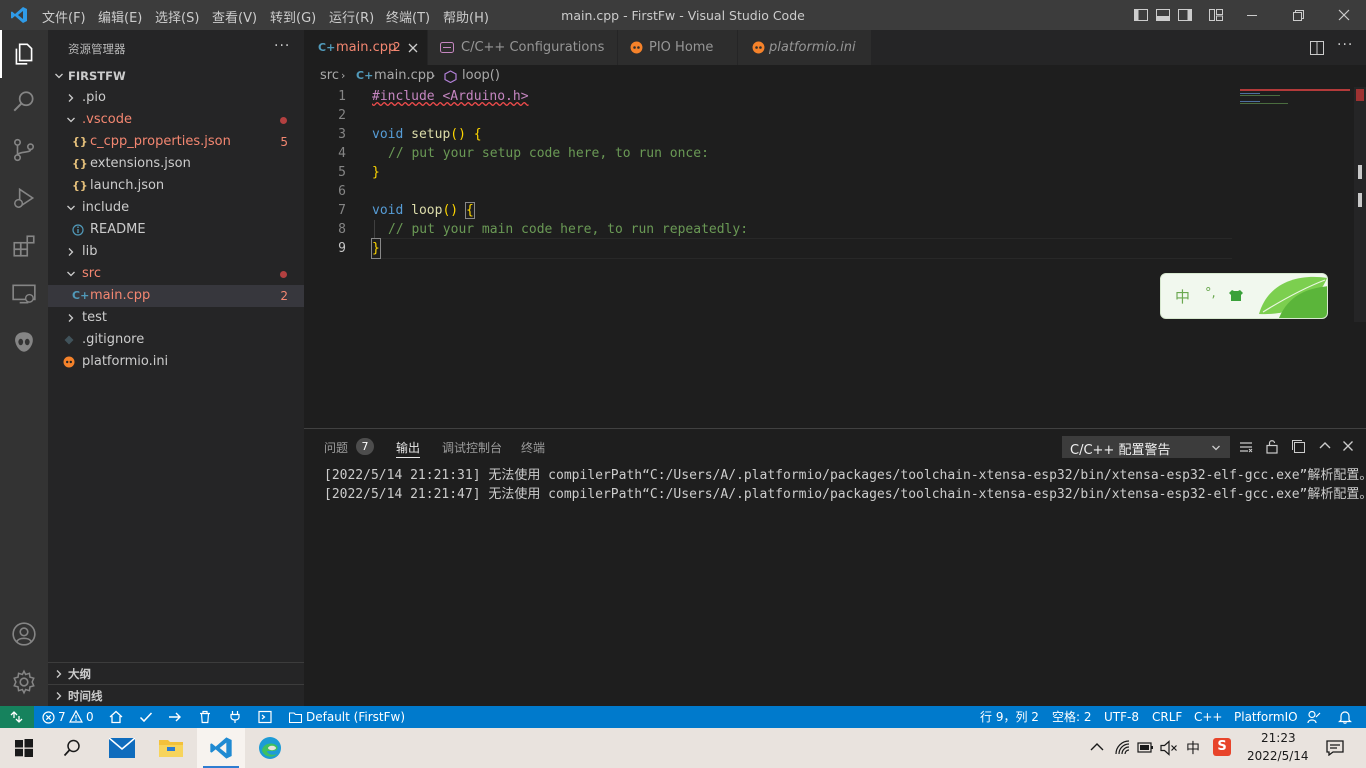  Describe the element at coordinates (176, 186) in the screenshot. I see `tree-file-launch: {} launch.json` at that location.